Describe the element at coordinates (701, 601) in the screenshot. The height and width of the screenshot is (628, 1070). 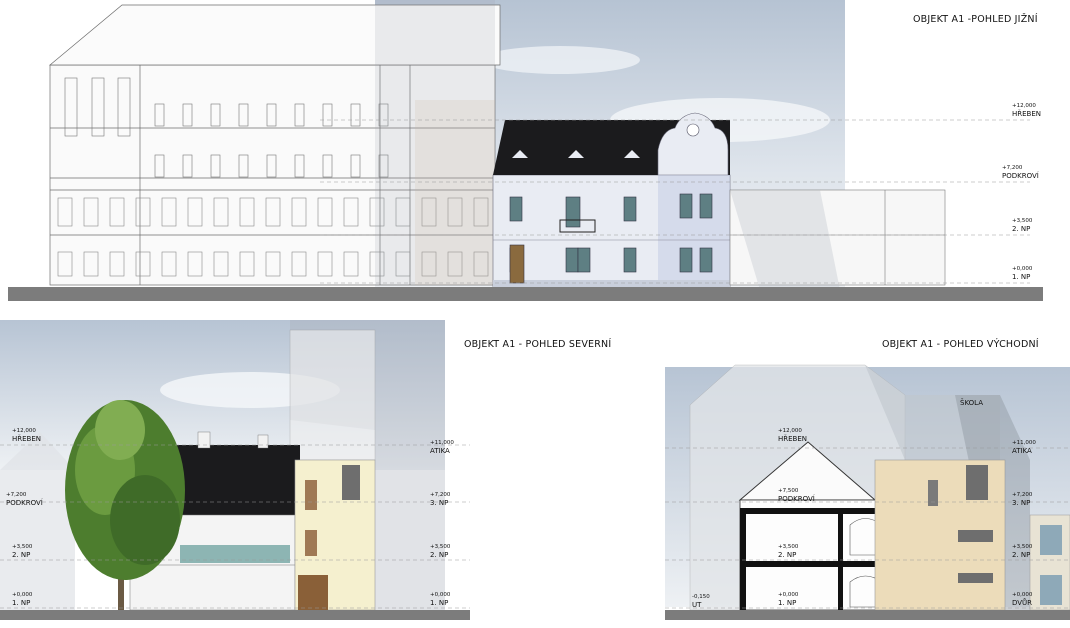
I see `level-marker: -0,150 UT` at that location.